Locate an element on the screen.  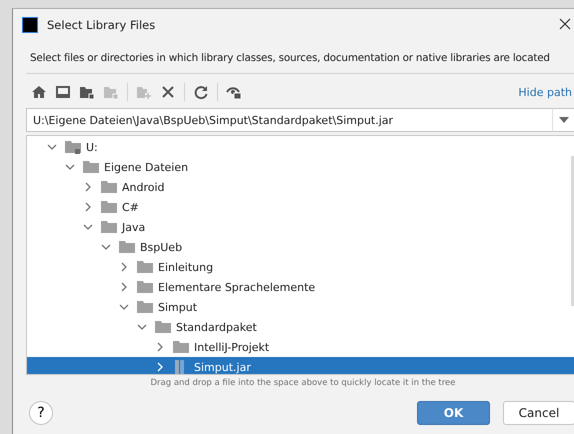
tree-item: Simput.jar is located at coordinates (300, 365).